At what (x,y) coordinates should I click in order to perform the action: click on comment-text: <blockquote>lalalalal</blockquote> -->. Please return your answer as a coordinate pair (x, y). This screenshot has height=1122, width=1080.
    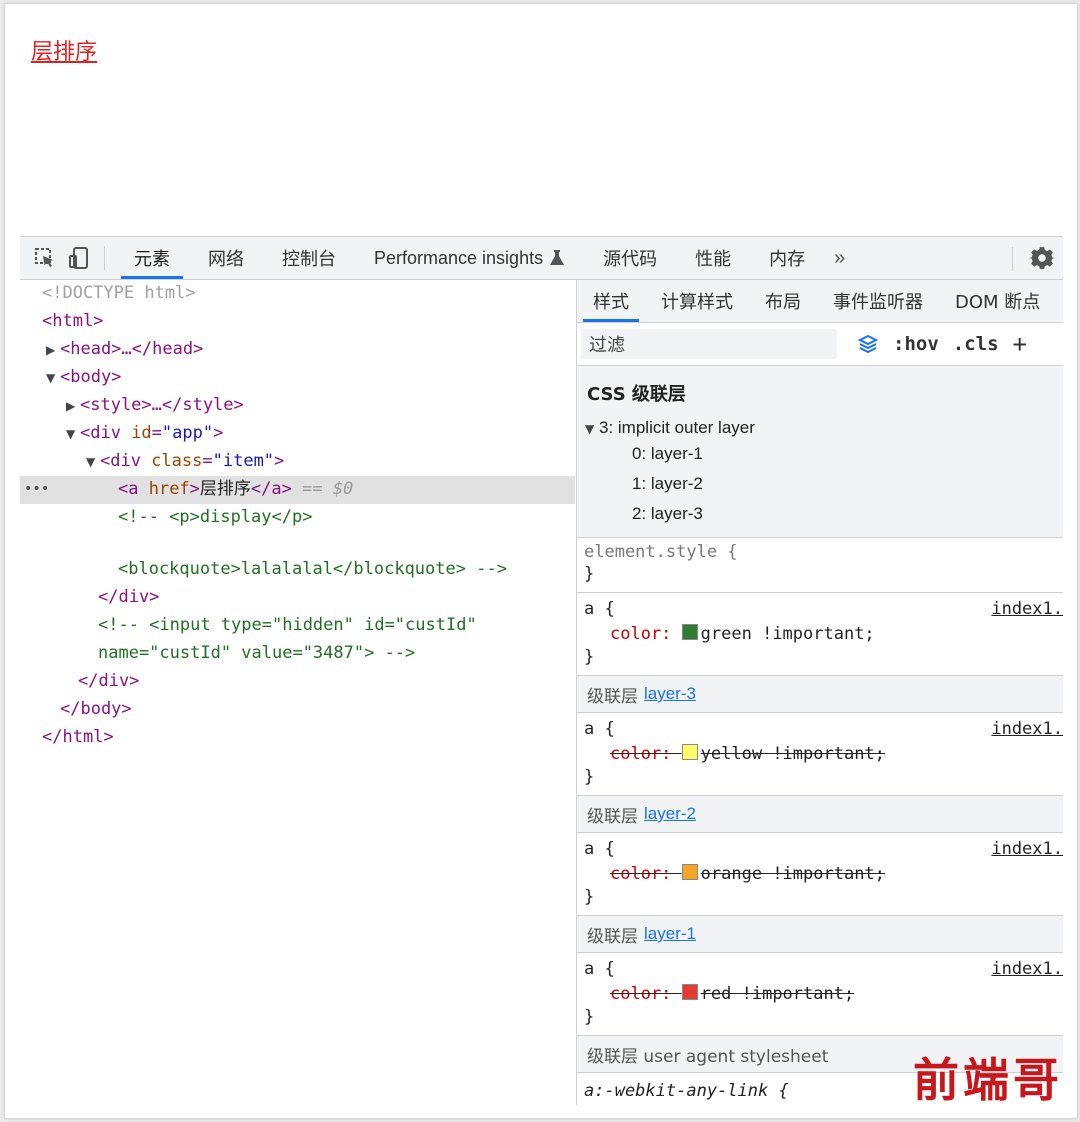
    Looking at the image, I should click on (312, 569).